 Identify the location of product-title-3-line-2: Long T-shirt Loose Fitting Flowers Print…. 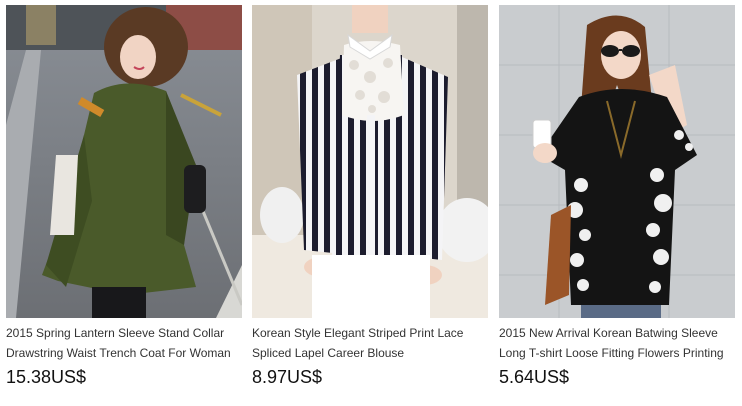
(611, 353).